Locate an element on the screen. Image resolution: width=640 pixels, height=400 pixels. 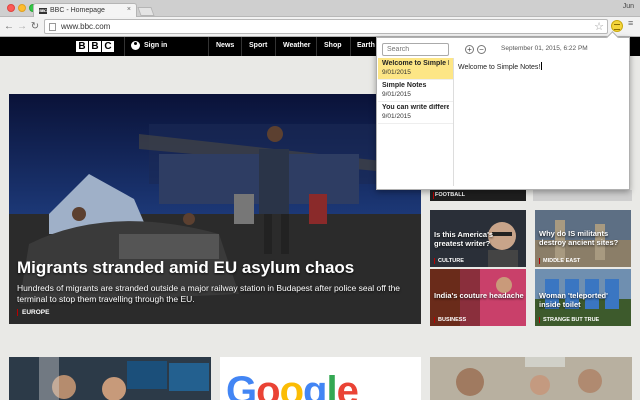
address-bar: www.bbc.com ☆ is located at coordinates (326, 26).